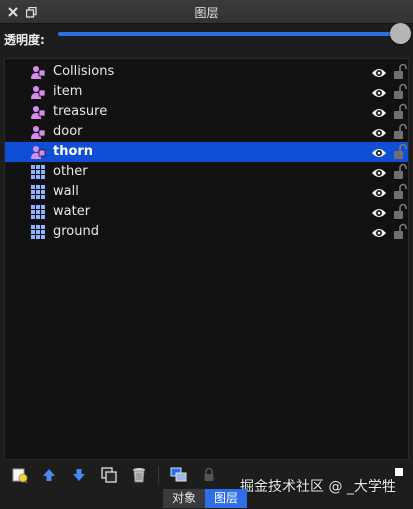  What do you see at coordinates (158, 475) in the screenshot?
I see `toolbar-divider` at bounding box center [158, 475].